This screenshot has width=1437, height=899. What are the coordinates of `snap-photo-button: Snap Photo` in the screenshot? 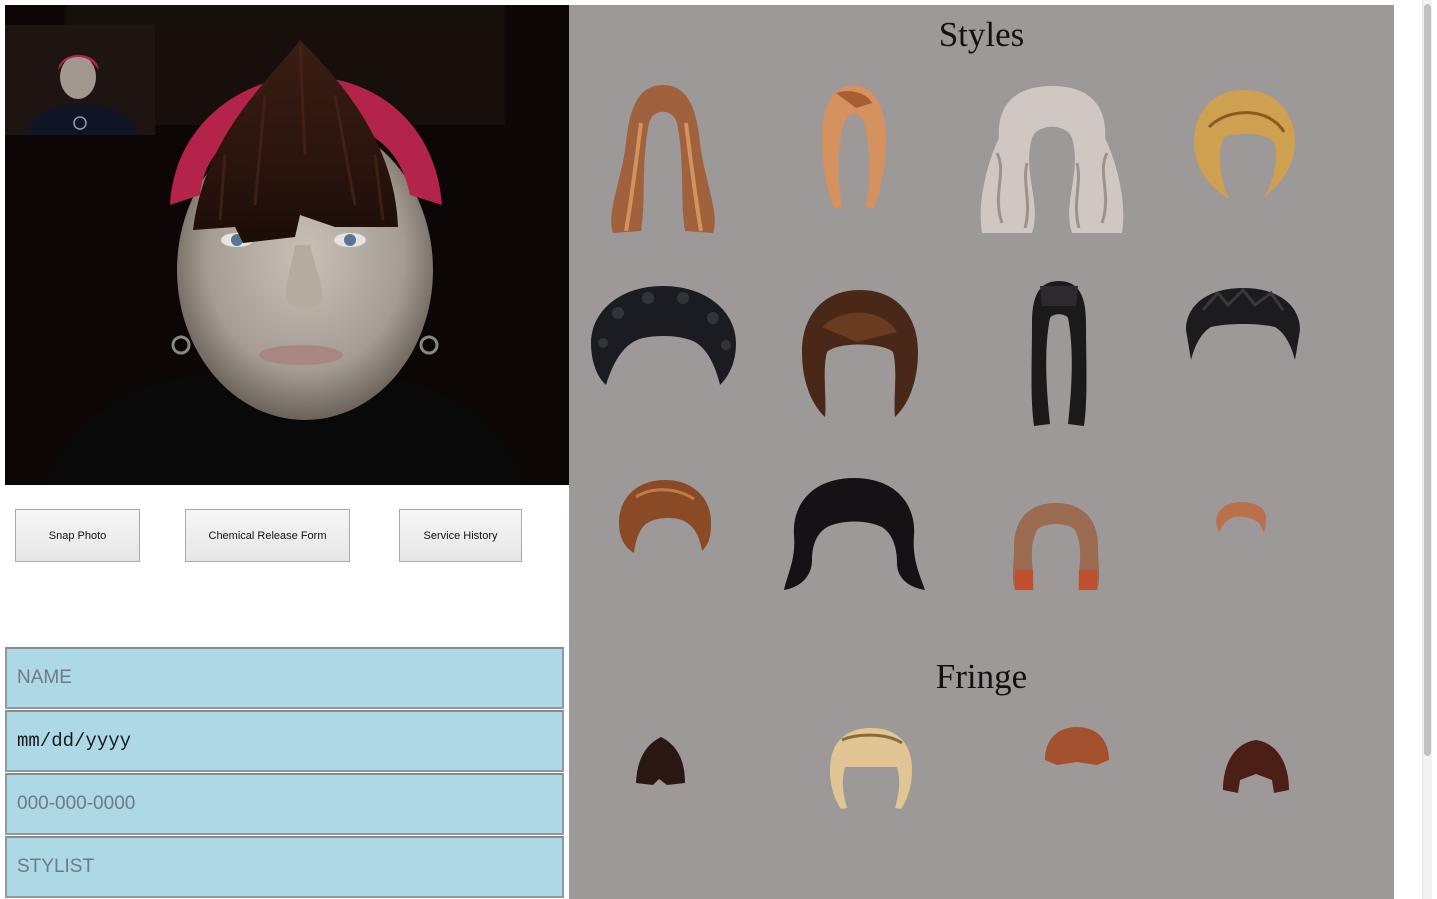 It's located at (77, 535).